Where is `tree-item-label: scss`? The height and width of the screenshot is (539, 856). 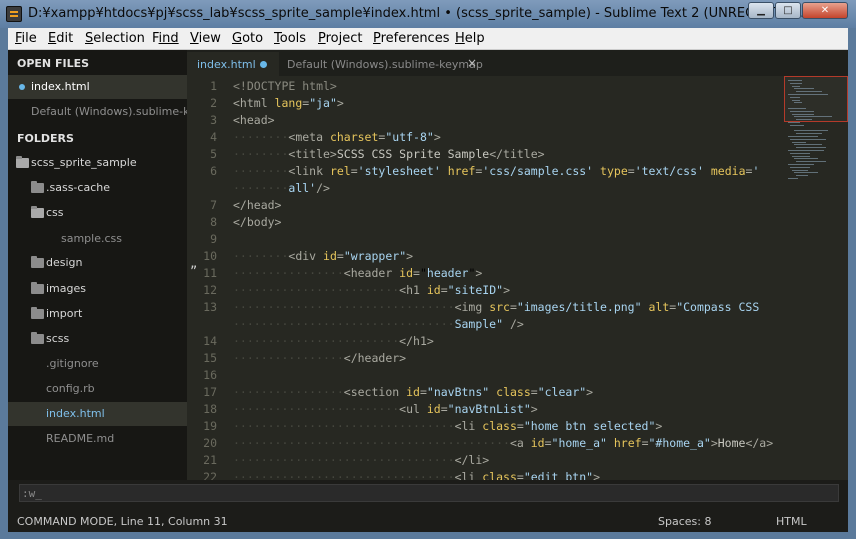
tree-item-label: scss is located at coordinates (58, 338).